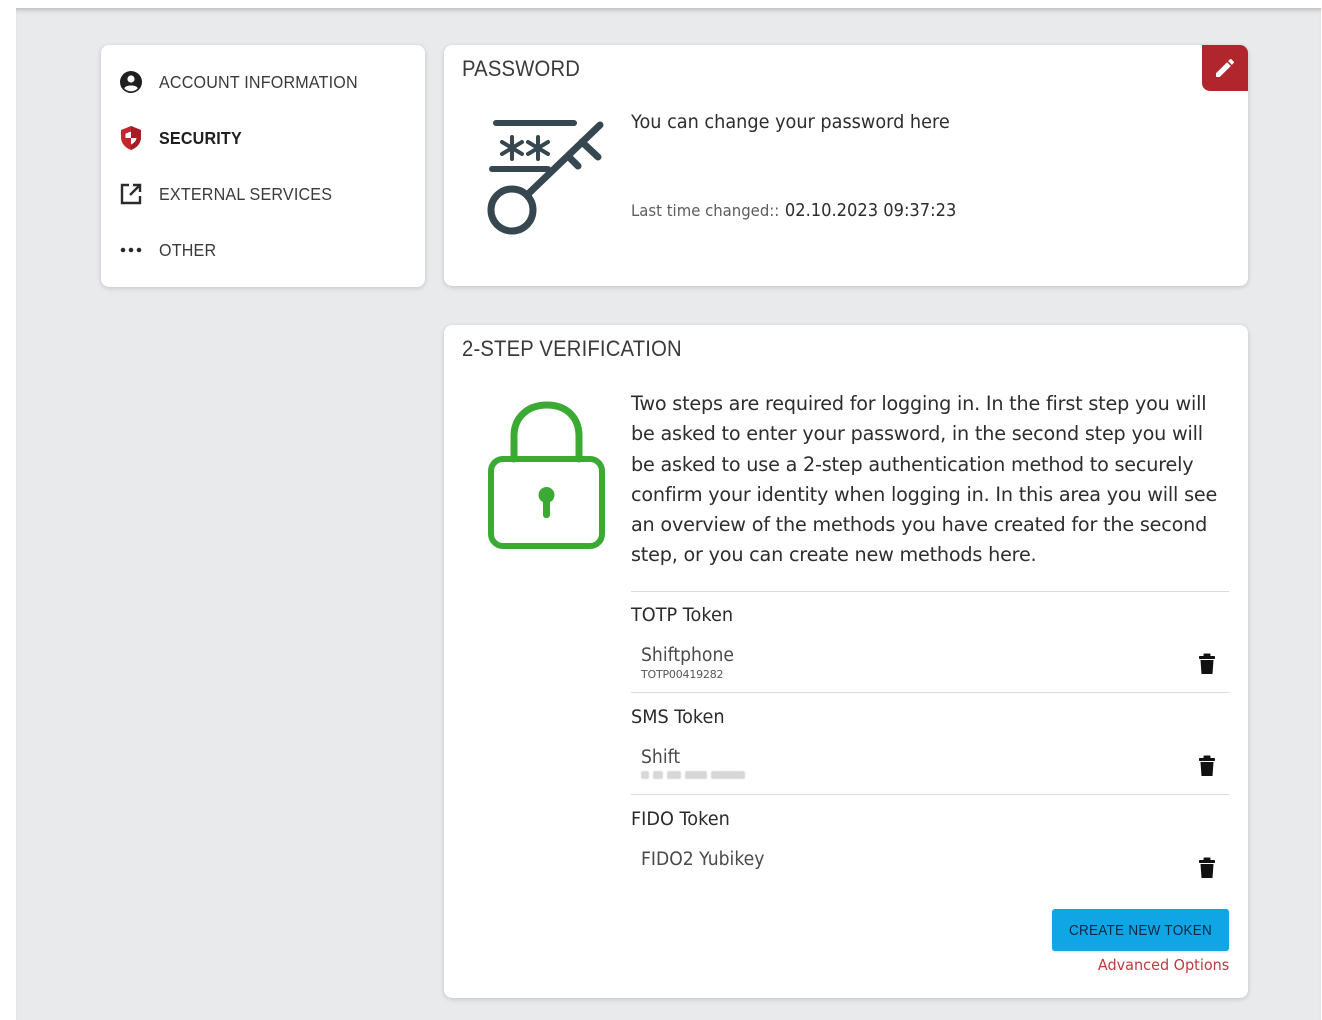 Image resolution: width=1322 pixels, height=1020 pixels. What do you see at coordinates (200, 137) in the screenshot?
I see `sidebar-item-label: SECURITY` at bounding box center [200, 137].